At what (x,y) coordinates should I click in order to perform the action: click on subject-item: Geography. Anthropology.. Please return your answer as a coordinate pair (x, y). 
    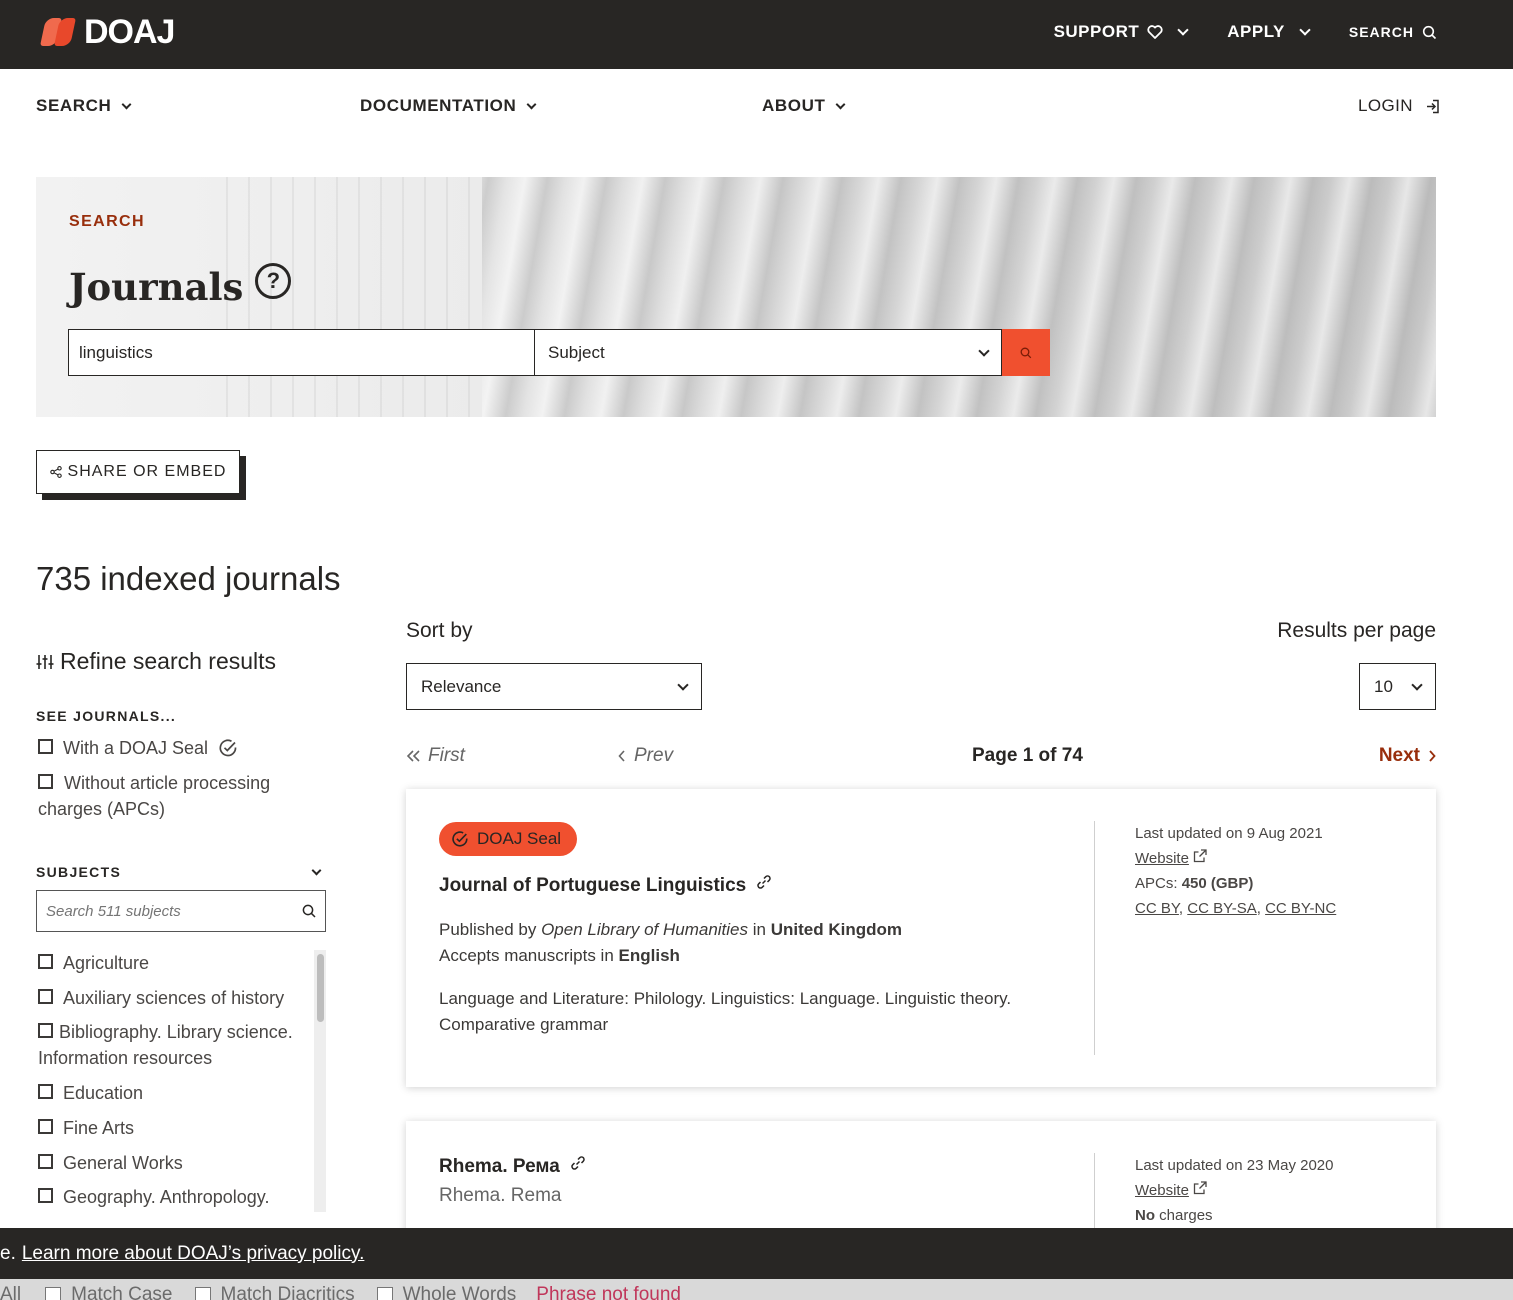
    Looking at the image, I should click on (153, 1197).